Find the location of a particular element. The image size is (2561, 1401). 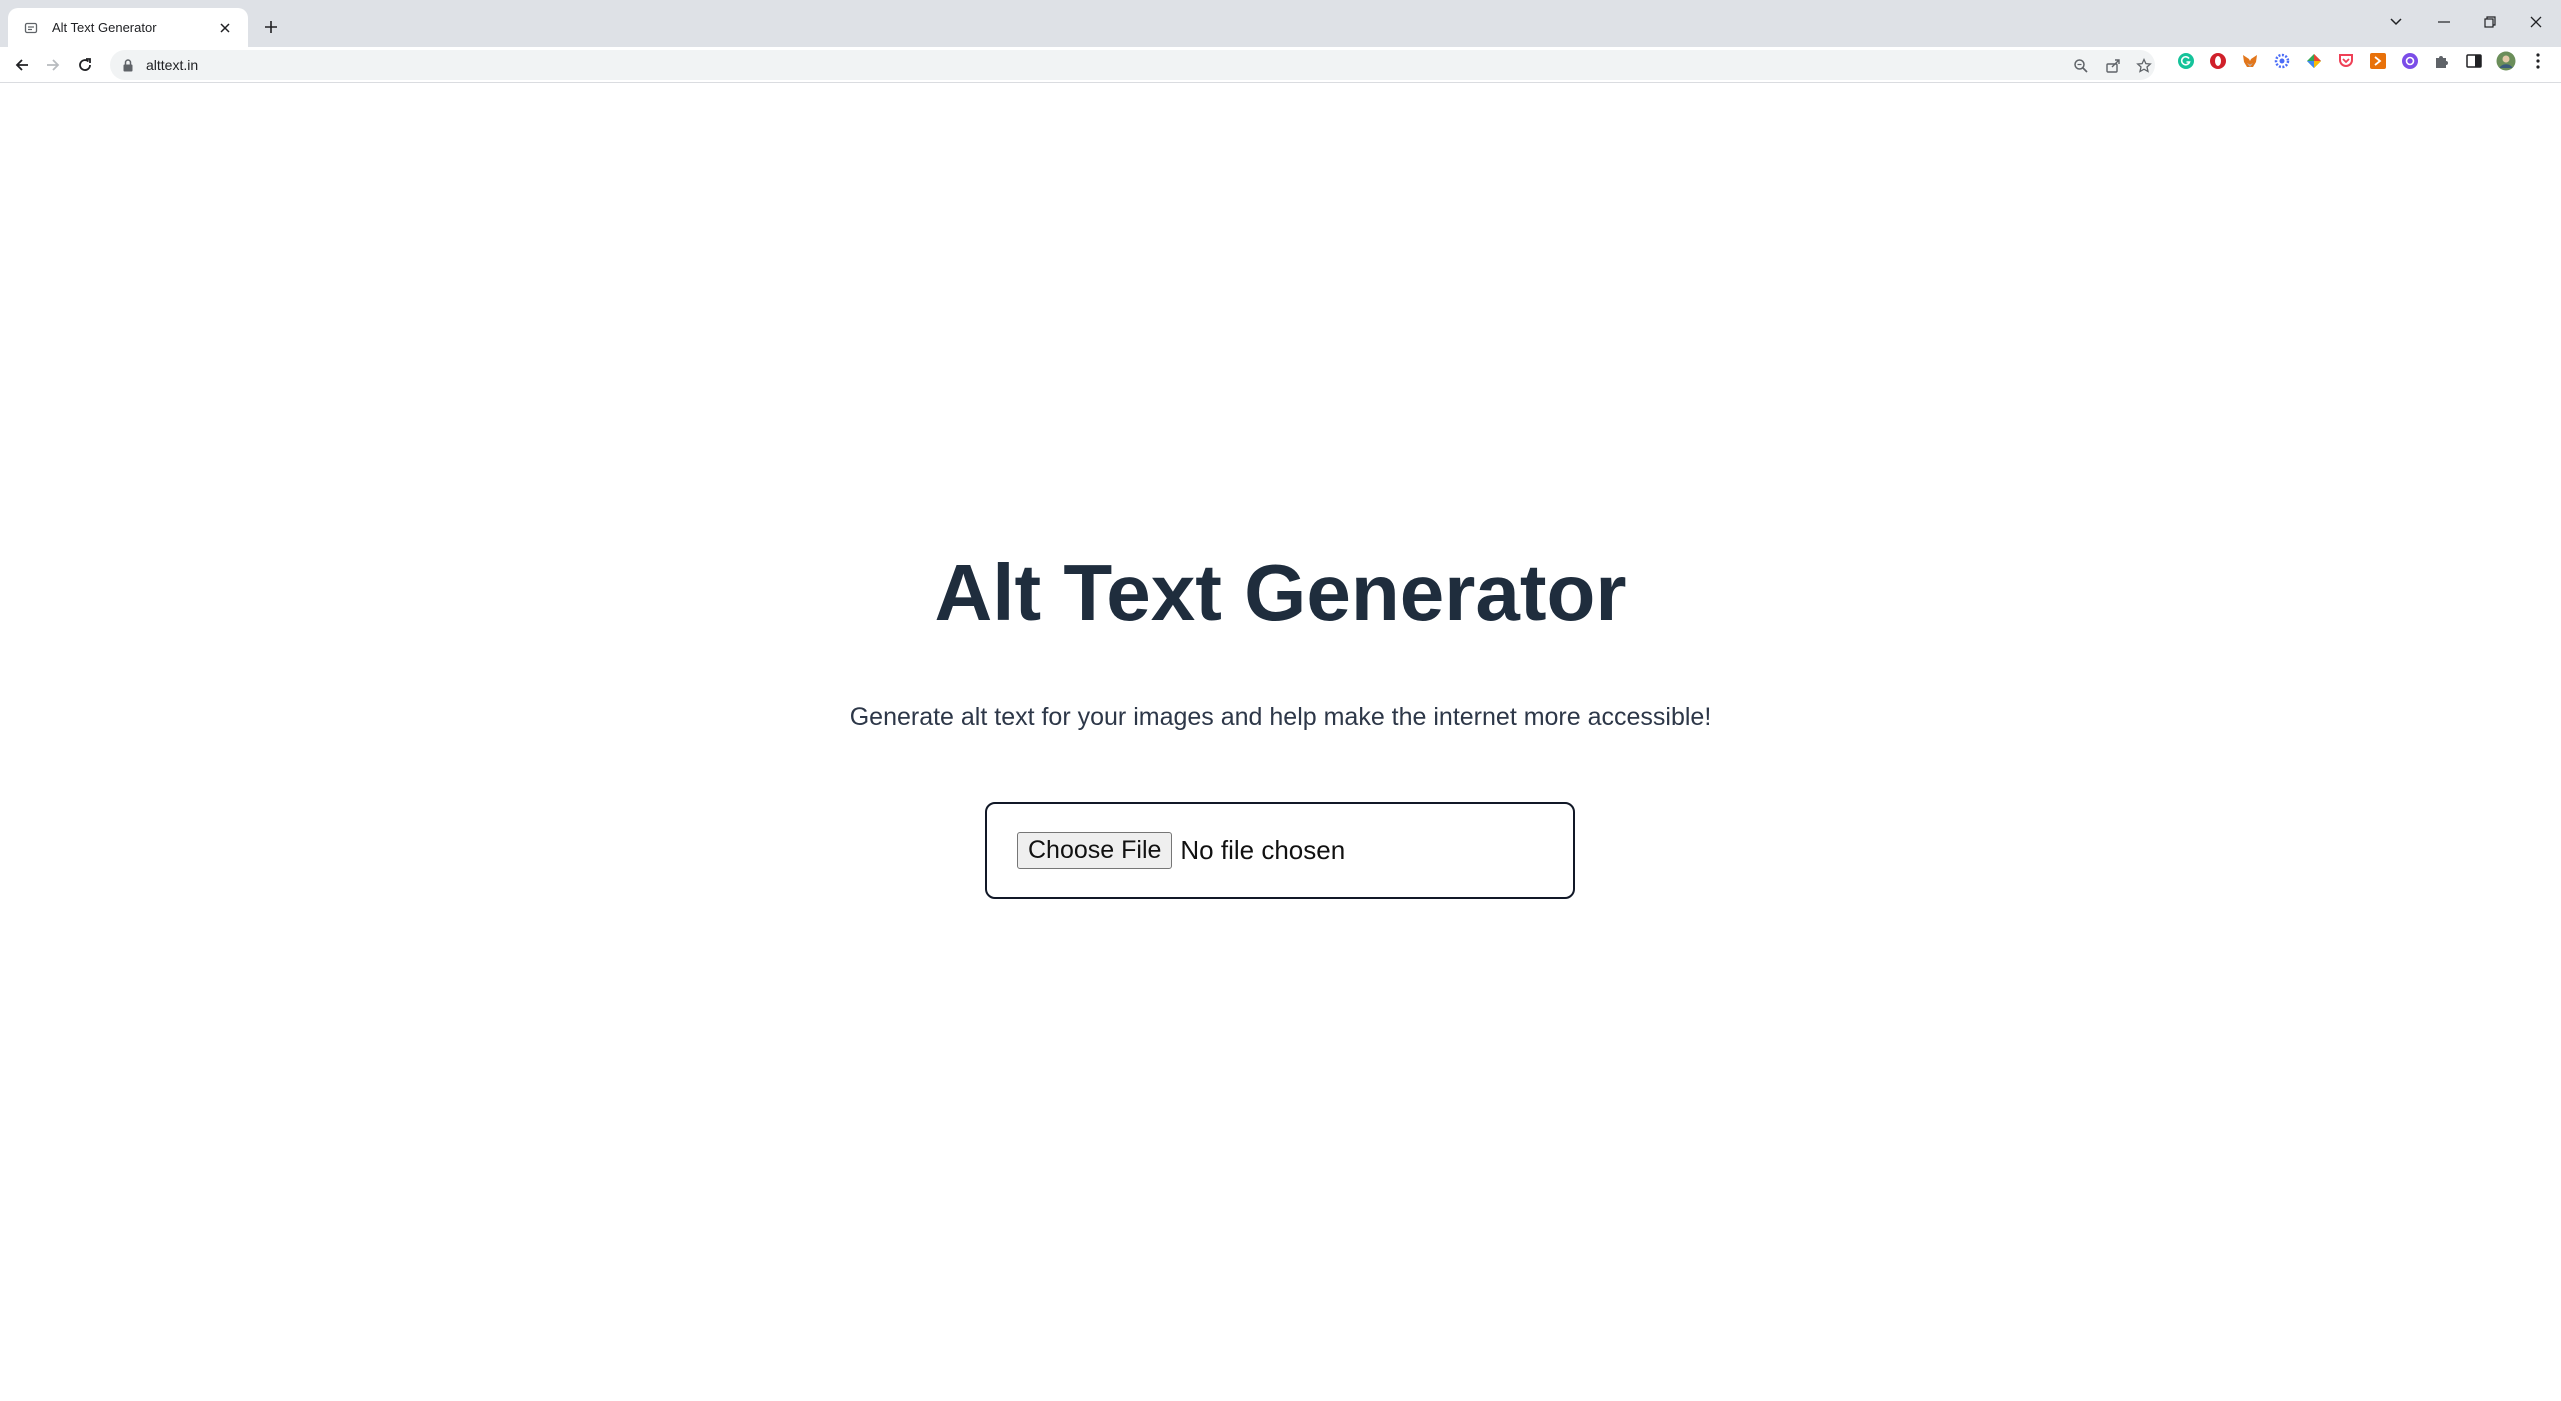

bookmark-star-icon is located at coordinates (2144, 66).